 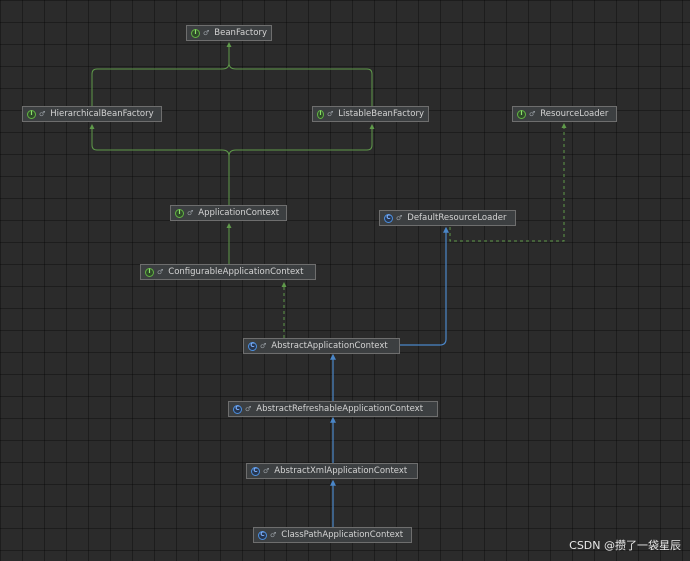 I want to click on node-label: ApplicationContext, so click(x=239, y=213).